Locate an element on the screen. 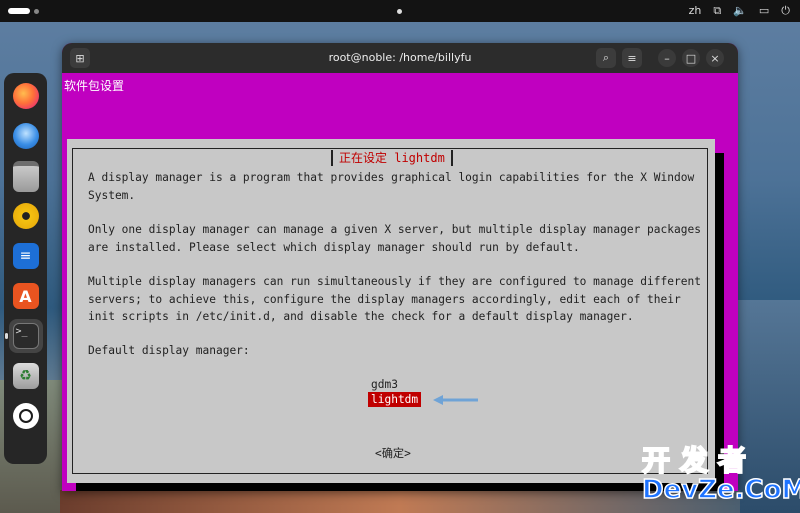  language-indicator: zh is located at coordinates (695, 11).